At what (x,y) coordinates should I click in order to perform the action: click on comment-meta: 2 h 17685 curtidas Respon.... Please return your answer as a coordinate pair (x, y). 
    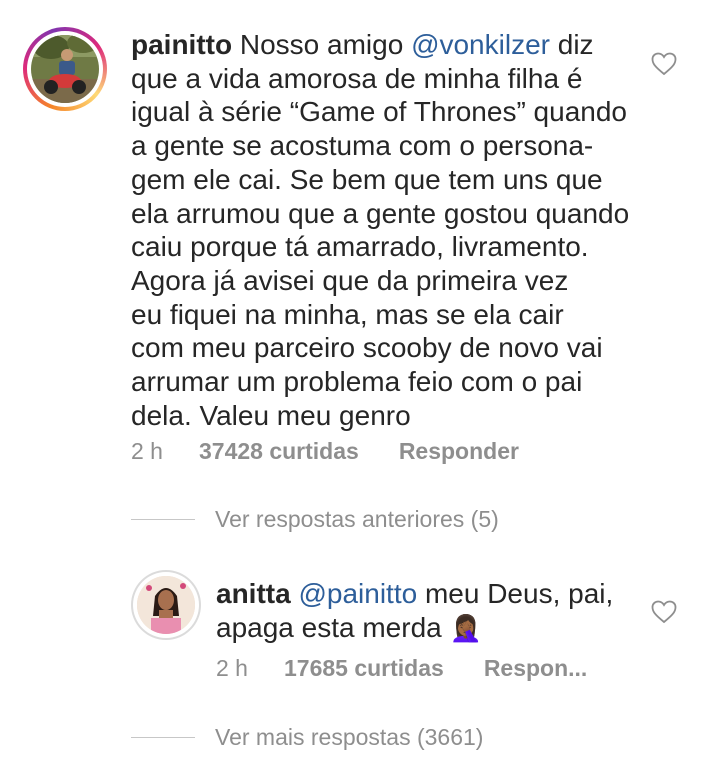
    Looking at the image, I should click on (401, 668).